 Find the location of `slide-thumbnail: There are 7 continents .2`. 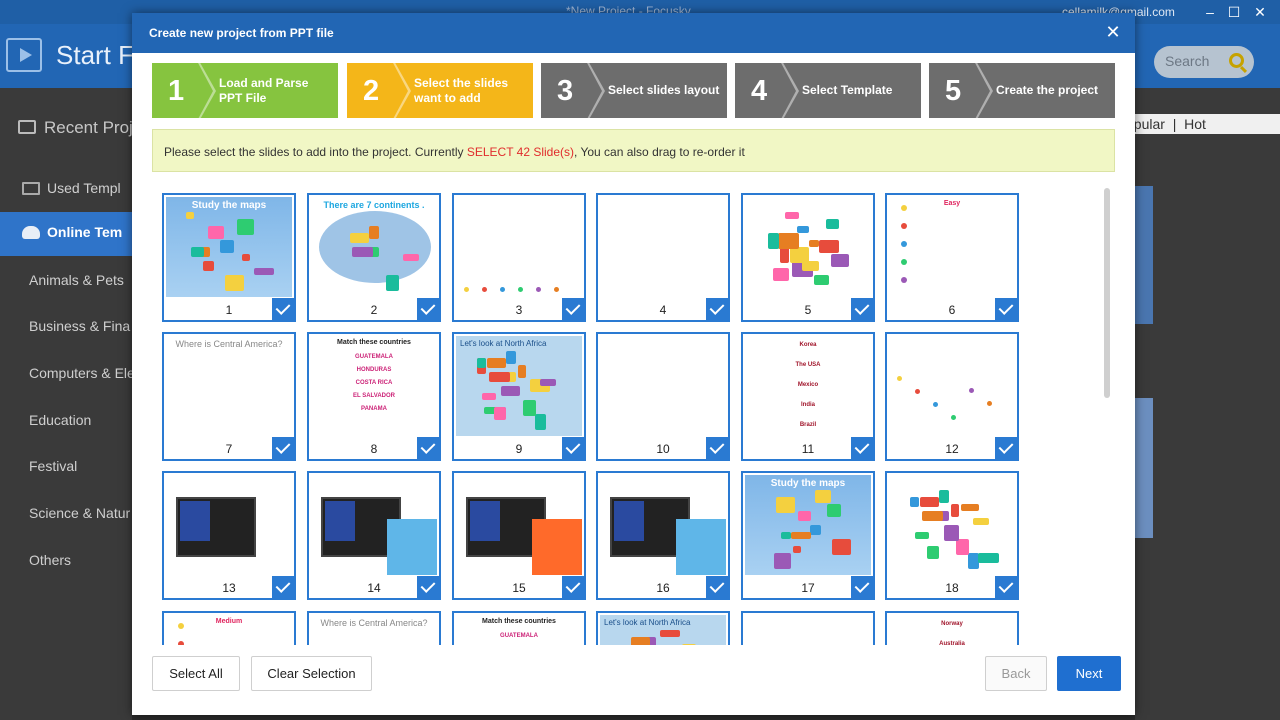

slide-thumbnail: There are 7 continents .2 is located at coordinates (374, 257).